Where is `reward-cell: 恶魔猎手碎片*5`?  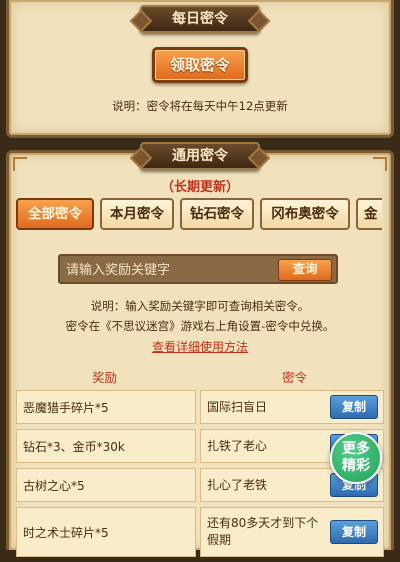
reward-cell: 恶魔猎手碎片*5 is located at coordinates (106, 407).